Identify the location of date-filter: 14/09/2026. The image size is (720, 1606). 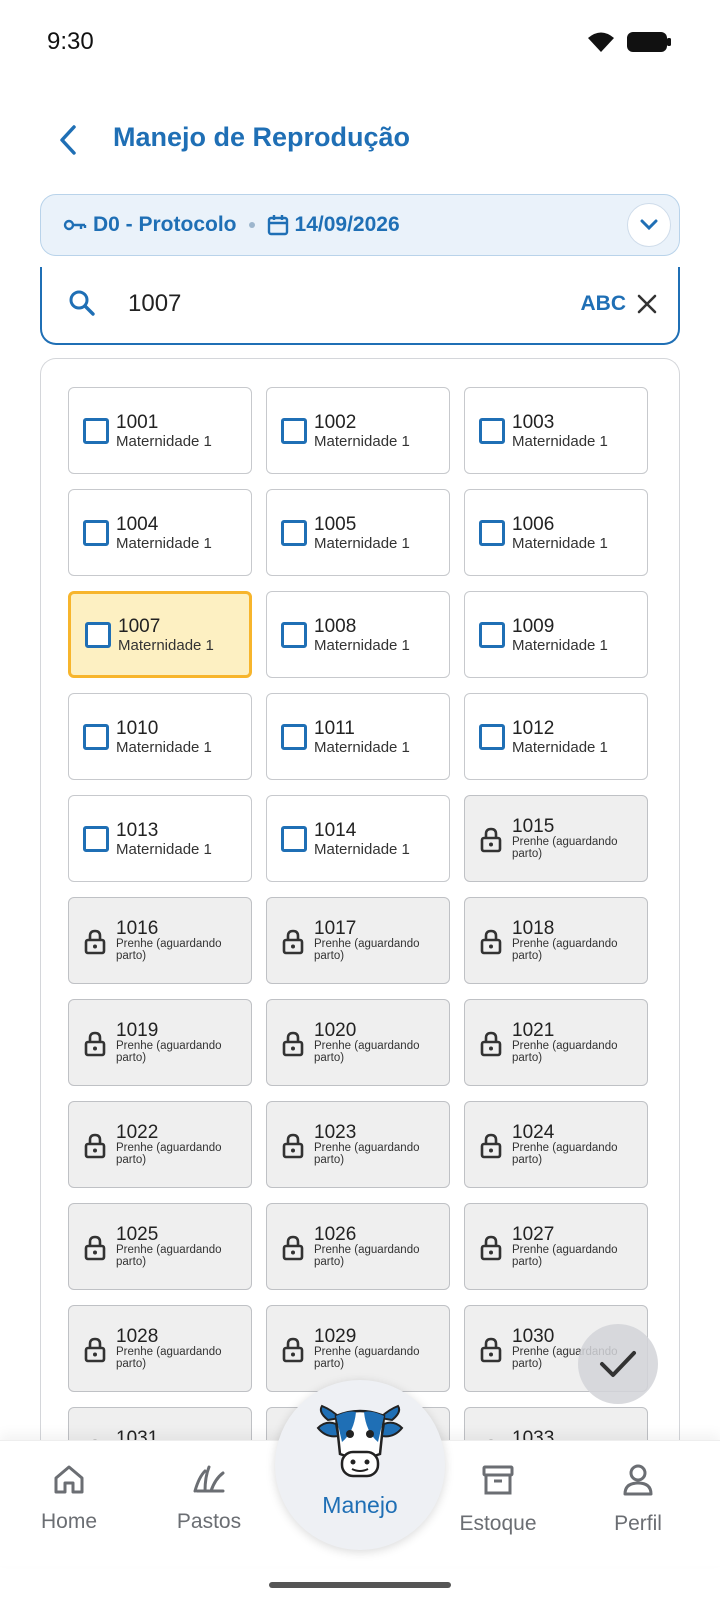
(333, 225).